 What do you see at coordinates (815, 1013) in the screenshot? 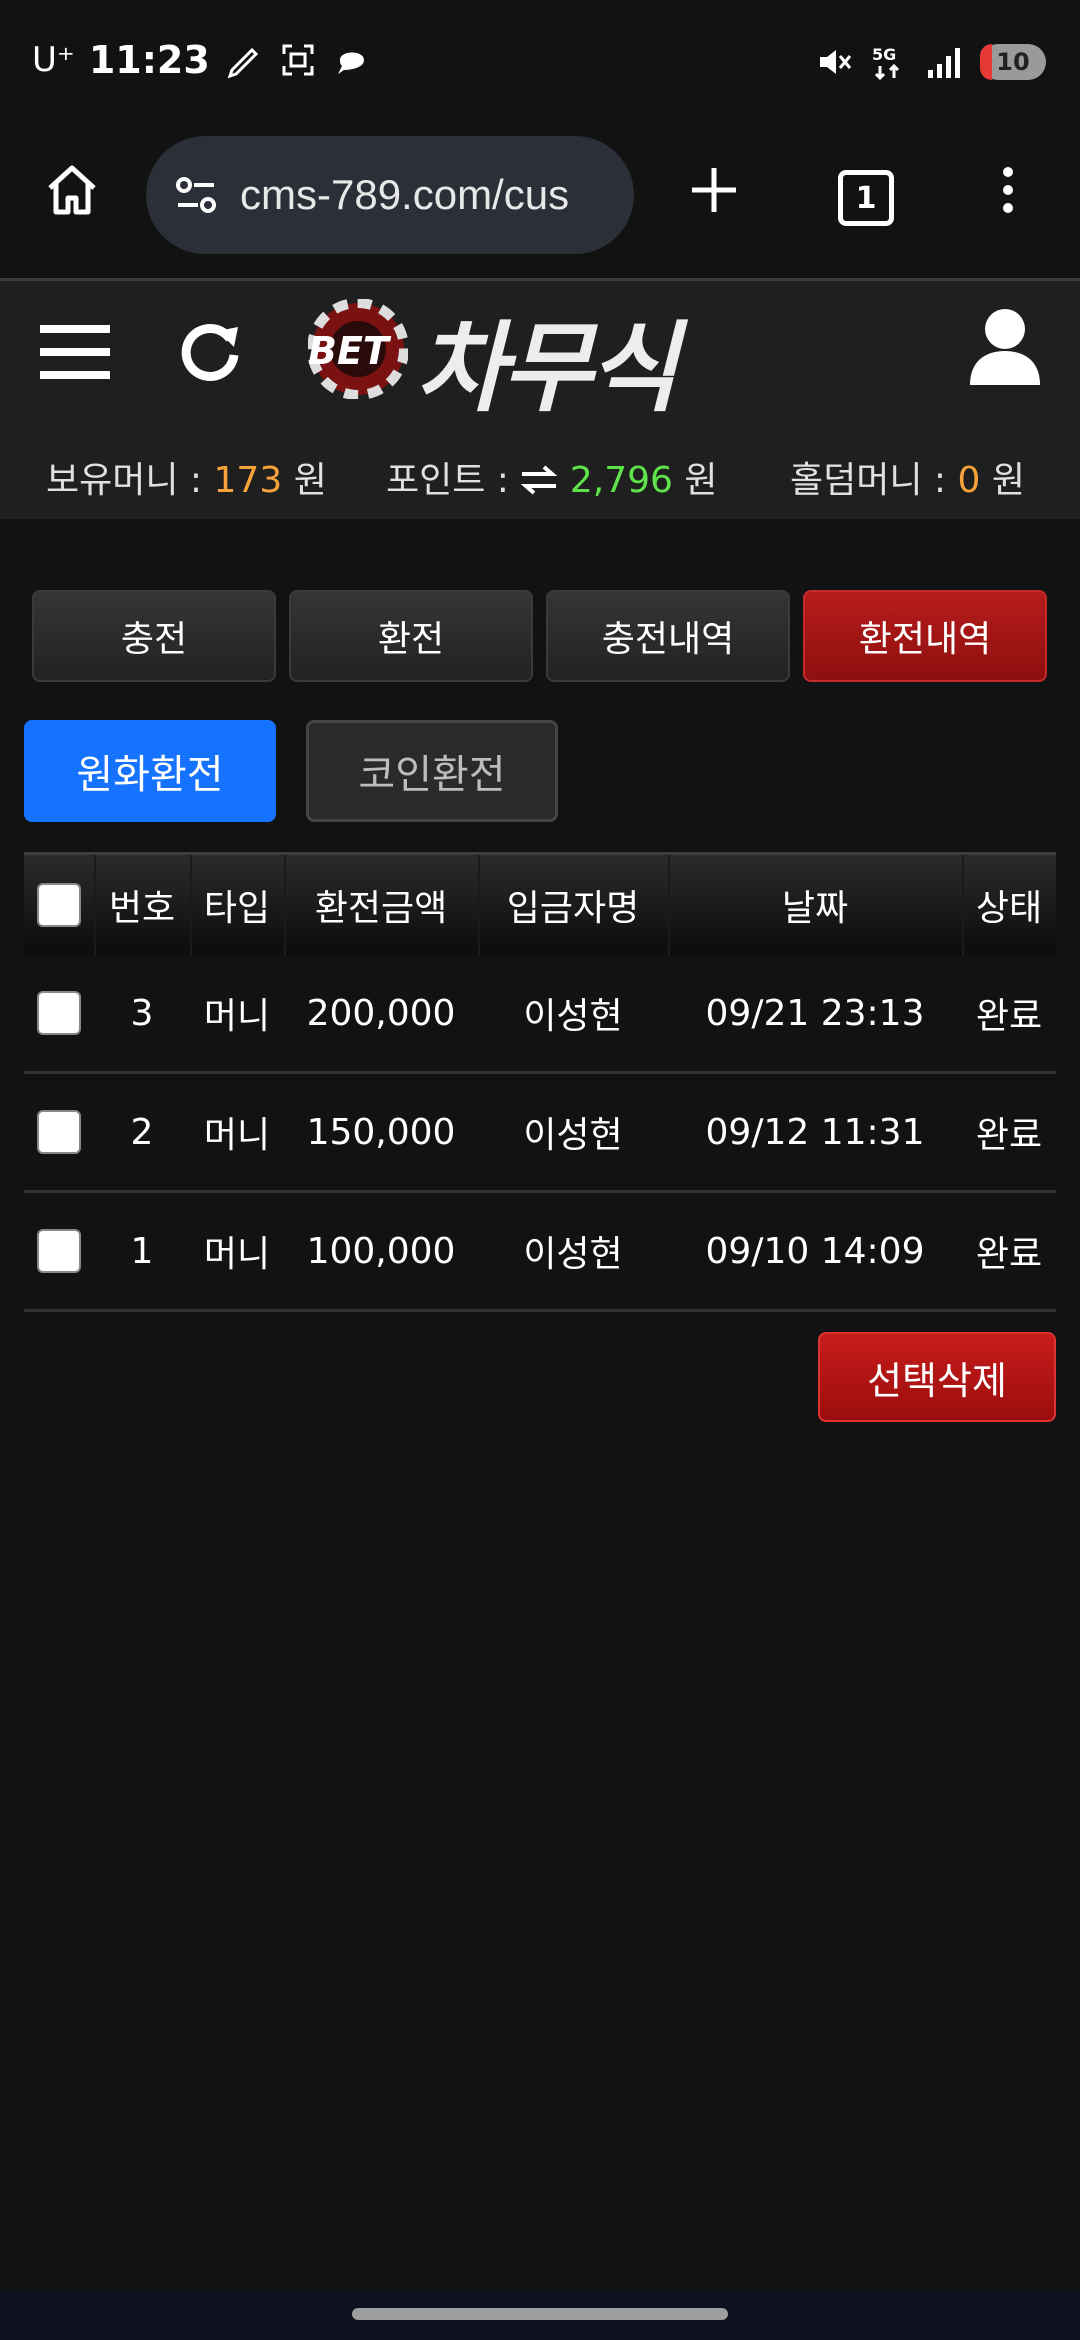
I see `cell-date: 09/21 23:13` at bounding box center [815, 1013].